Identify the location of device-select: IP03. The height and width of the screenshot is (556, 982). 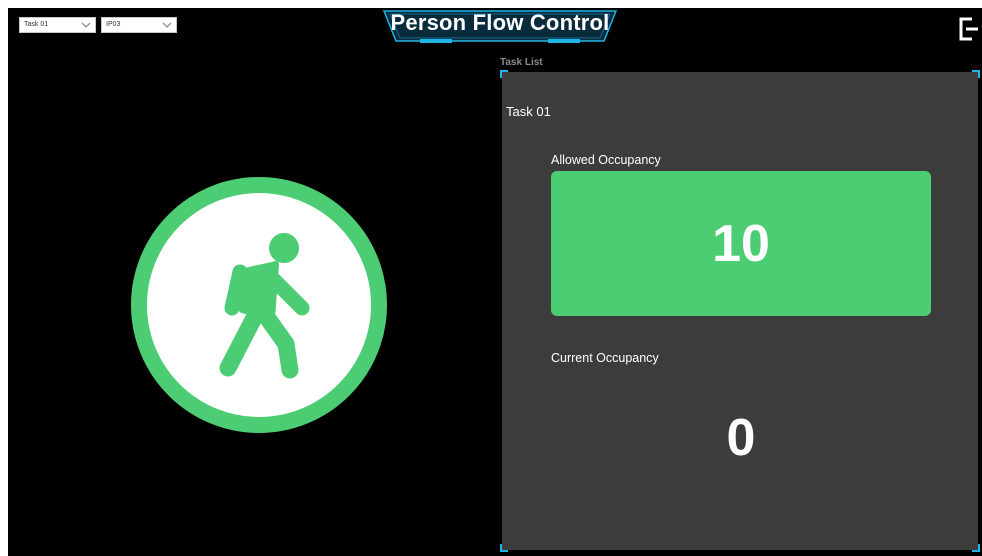
(139, 25).